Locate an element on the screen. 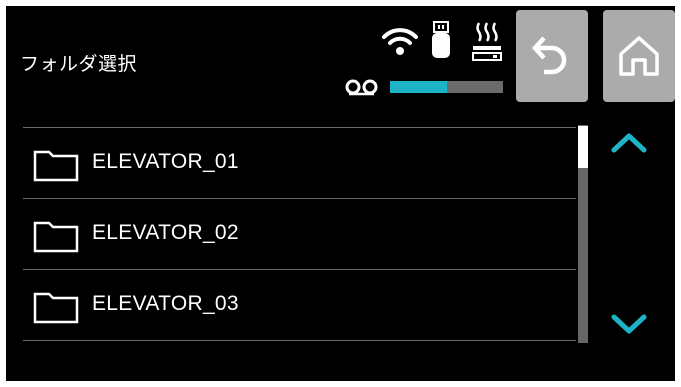 The height and width of the screenshot is (387, 681). folder-item: ELEVATOR_02 is located at coordinates (299, 234).